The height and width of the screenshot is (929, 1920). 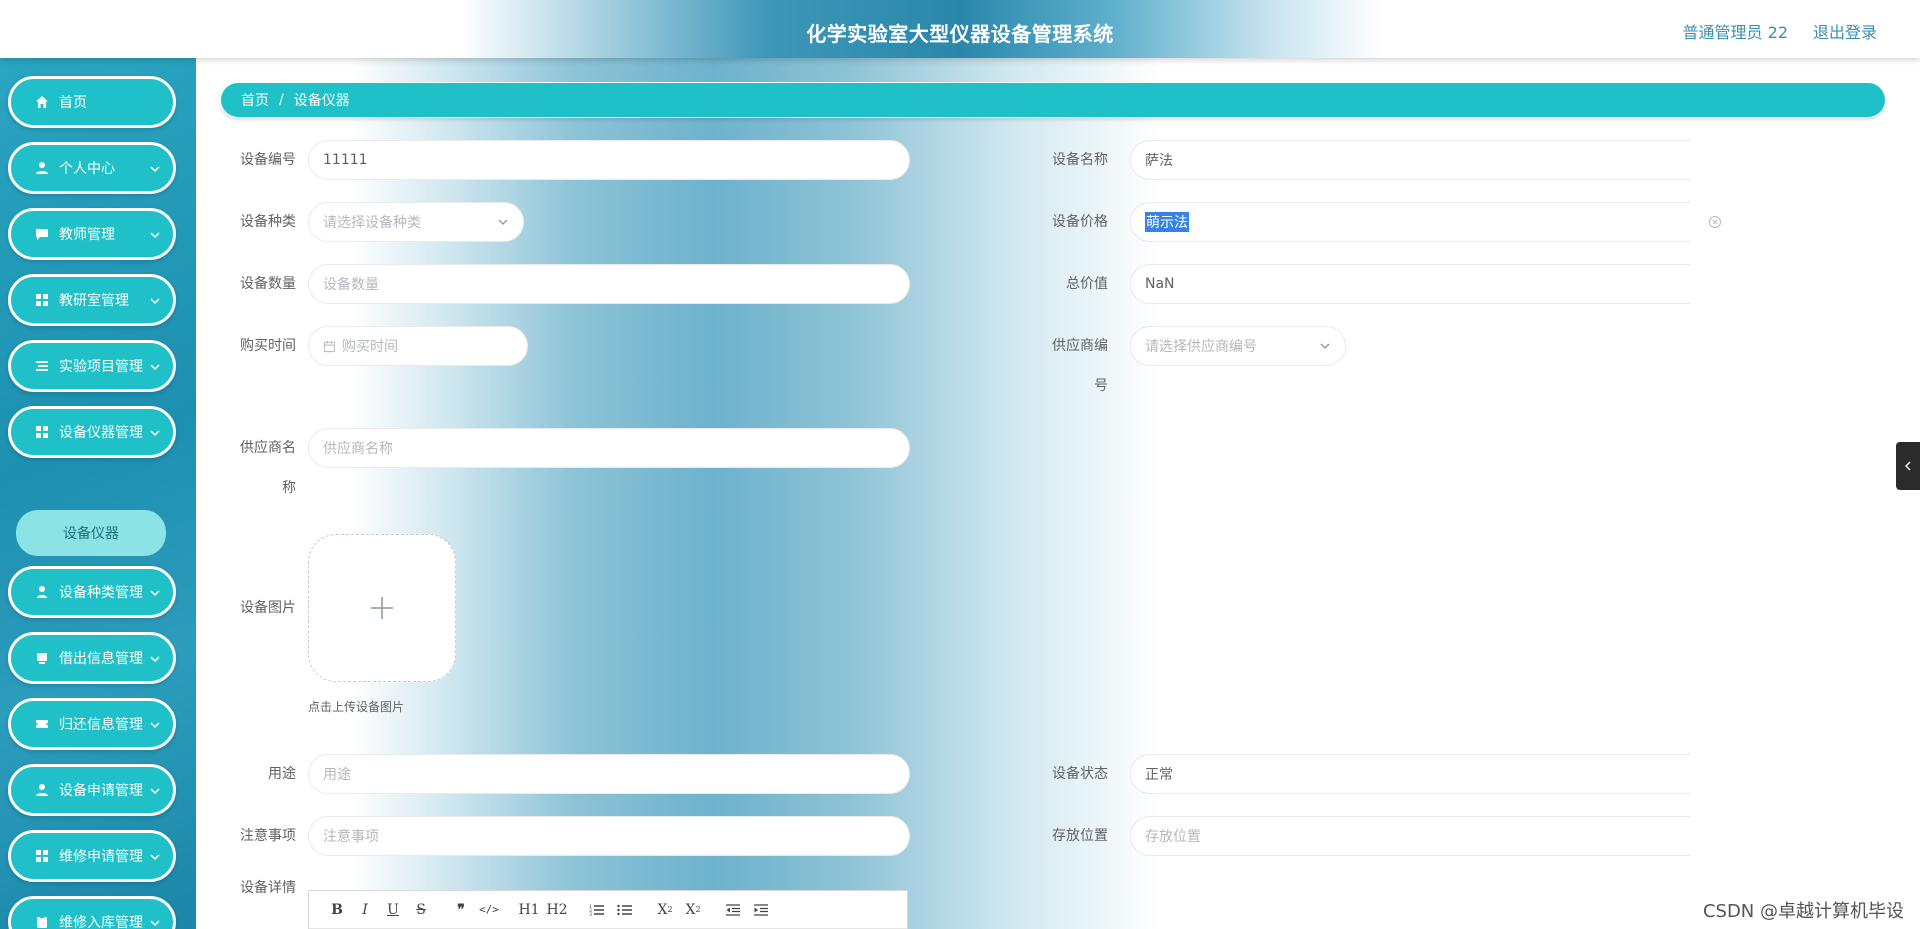 What do you see at coordinates (255, 100) in the screenshot?
I see `breadcrumb-home: 首页` at bounding box center [255, 100].